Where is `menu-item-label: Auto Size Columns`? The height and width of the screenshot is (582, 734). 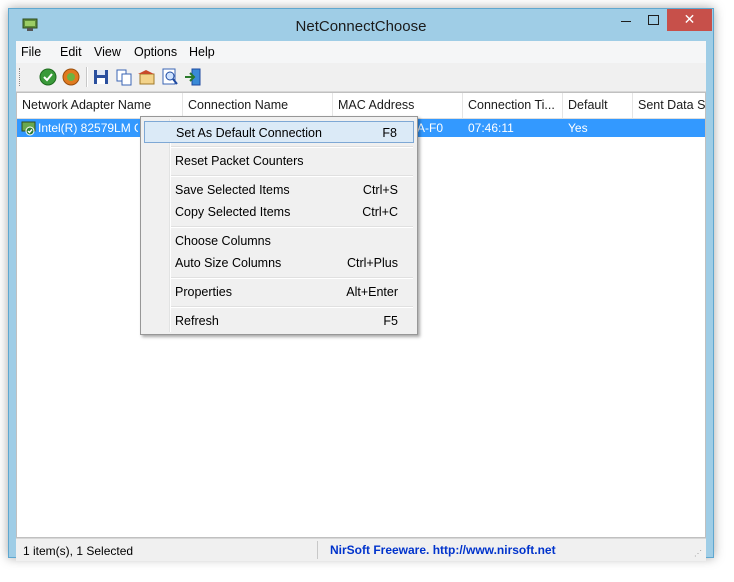 menu-item-label: Auto Size Columns is located at coordinates (228, 263).